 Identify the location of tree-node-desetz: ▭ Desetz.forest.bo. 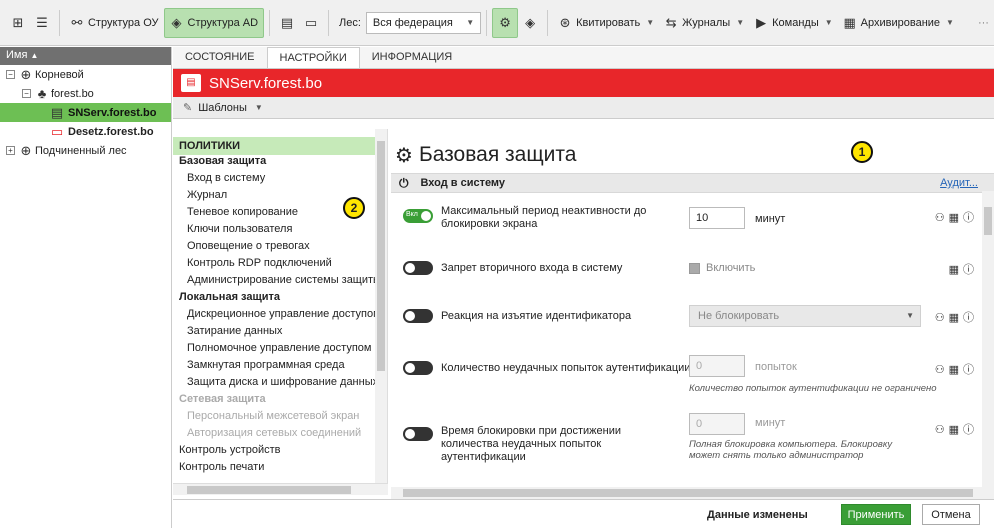
(85, 131).